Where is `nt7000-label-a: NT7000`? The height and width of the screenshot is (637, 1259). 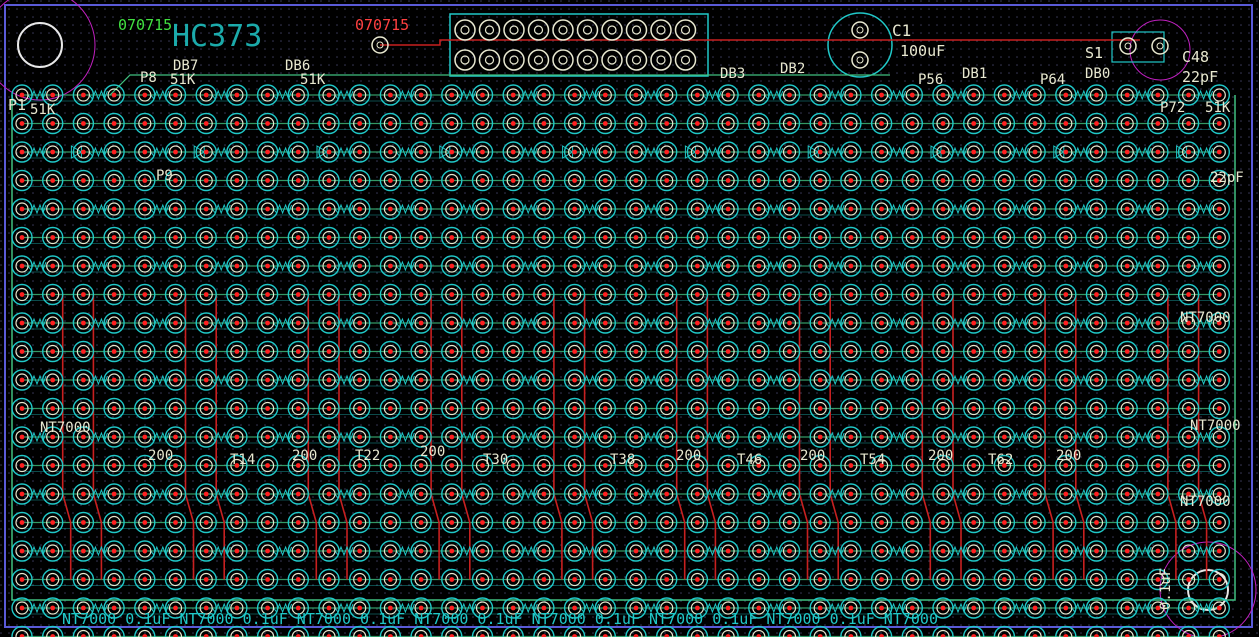 nt7000-label-a: NT7000 is located at coordinates (1205, 502).